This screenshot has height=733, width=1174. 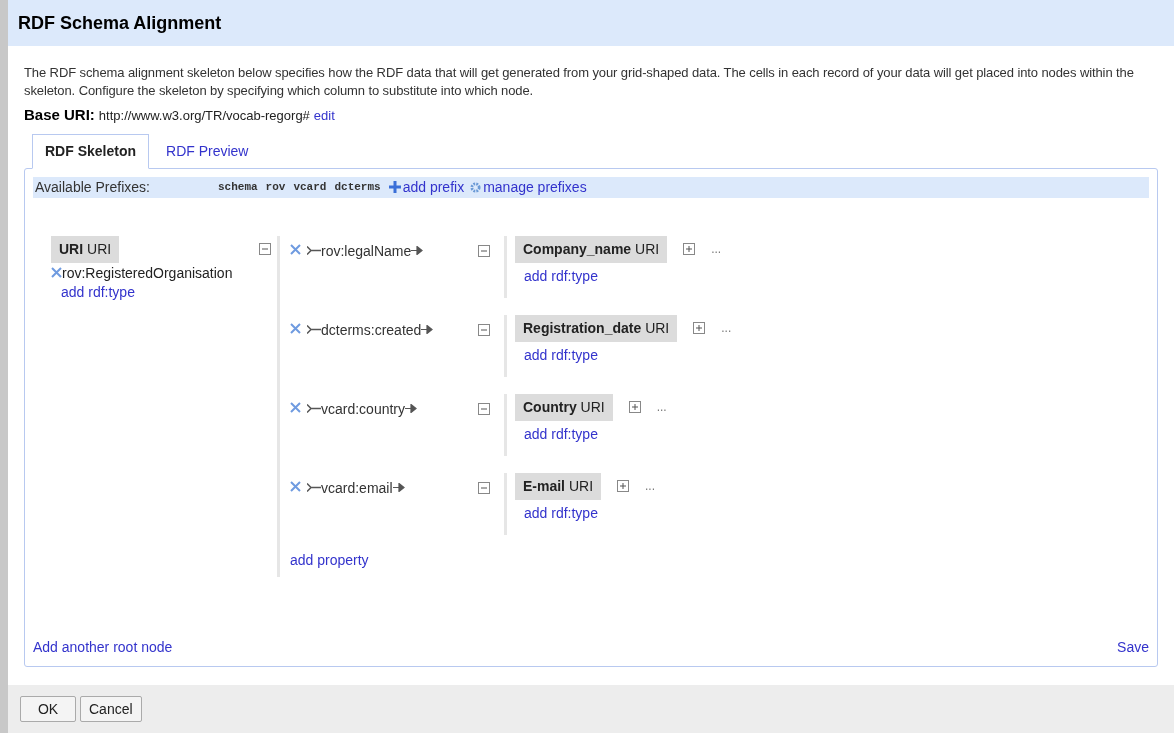 What do you see at coordinates (476, 187) in the screenshot?
I see `gear-icon` at bounding box center [476, 187].